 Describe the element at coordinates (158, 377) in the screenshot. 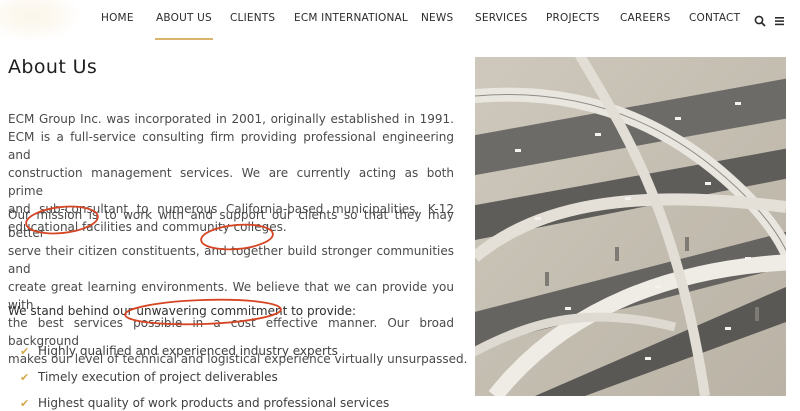

I see `list-item-label: Timely execution of project deliverables` at that location.